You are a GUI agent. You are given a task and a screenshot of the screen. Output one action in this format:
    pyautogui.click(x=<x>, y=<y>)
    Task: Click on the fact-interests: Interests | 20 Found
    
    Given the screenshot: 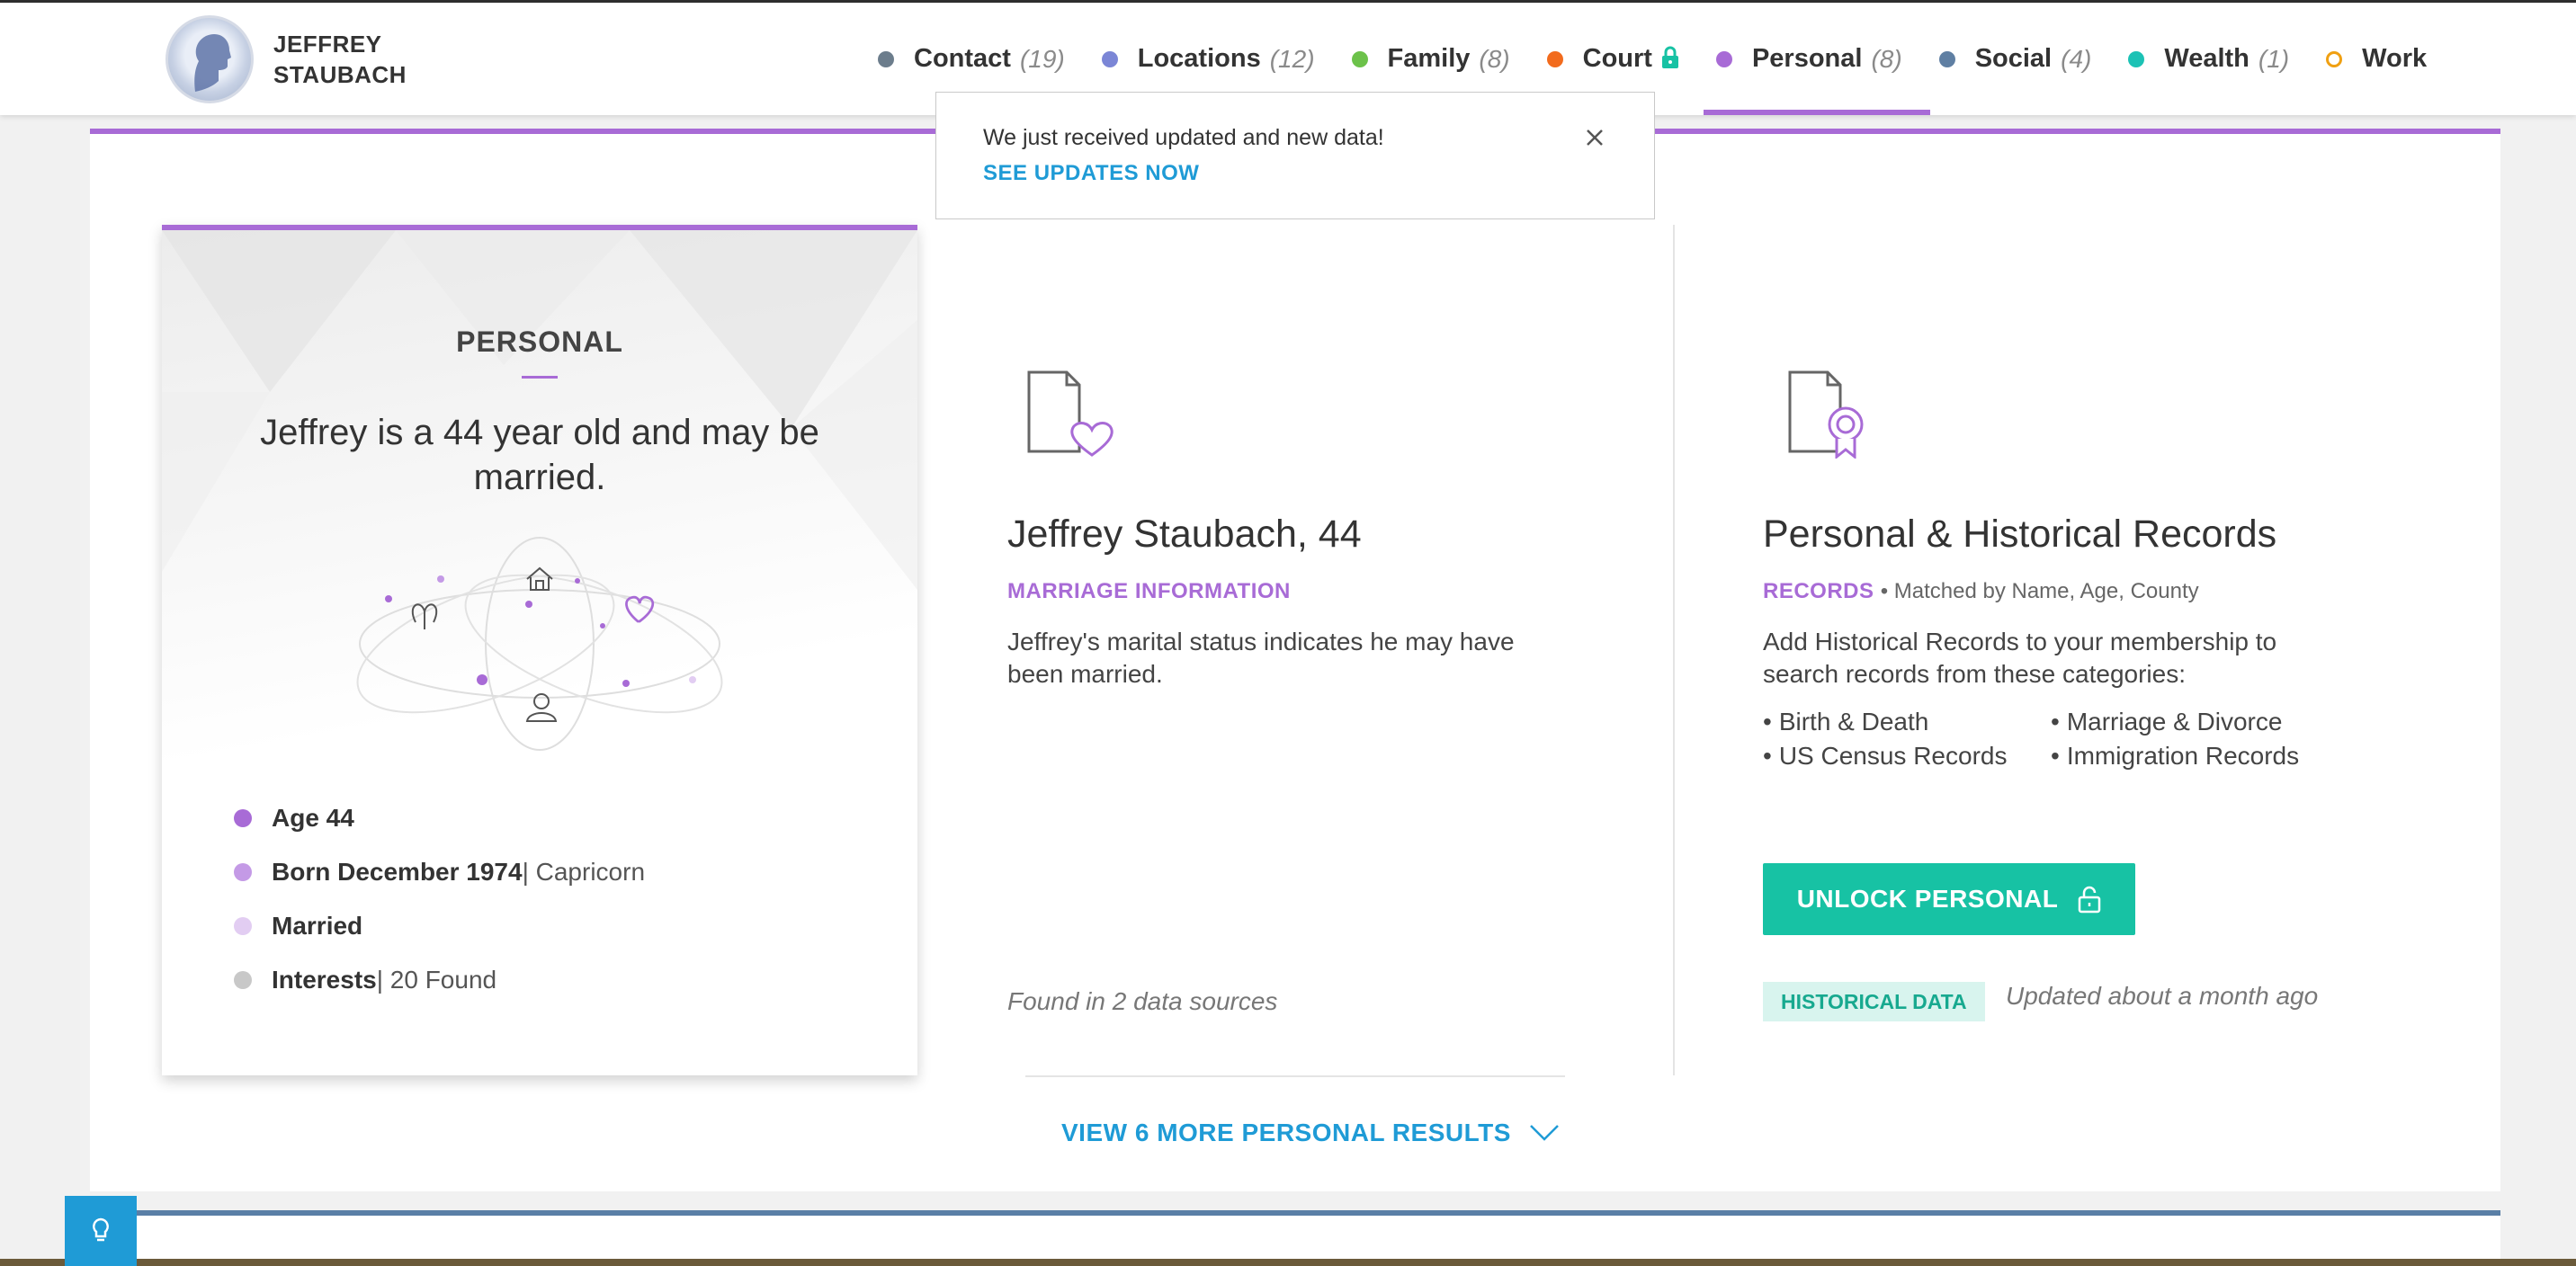 What is the action you would take?
    pyautogui.click(x=439, y=980)
    